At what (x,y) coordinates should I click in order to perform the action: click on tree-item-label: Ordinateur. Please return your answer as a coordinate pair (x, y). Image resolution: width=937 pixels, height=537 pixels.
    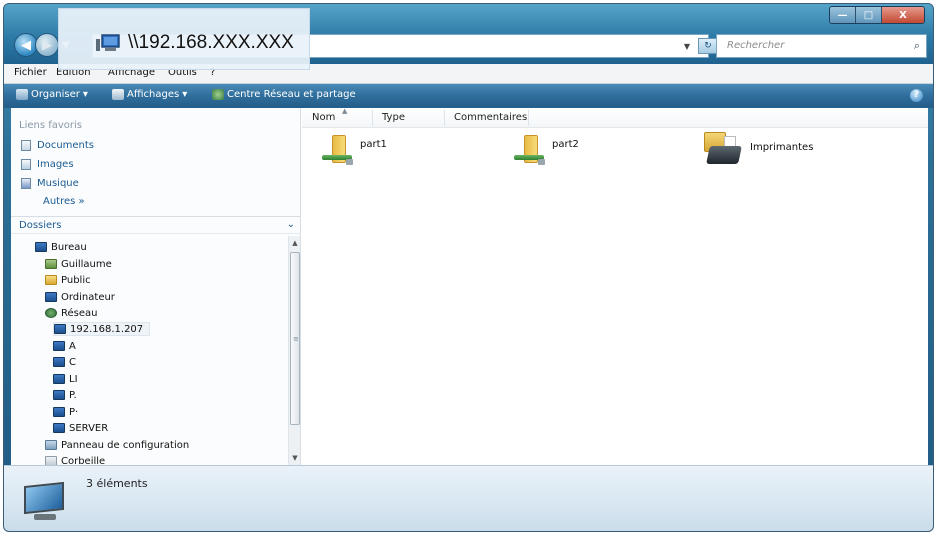
    Looking at the image, I should click on (88, 297).